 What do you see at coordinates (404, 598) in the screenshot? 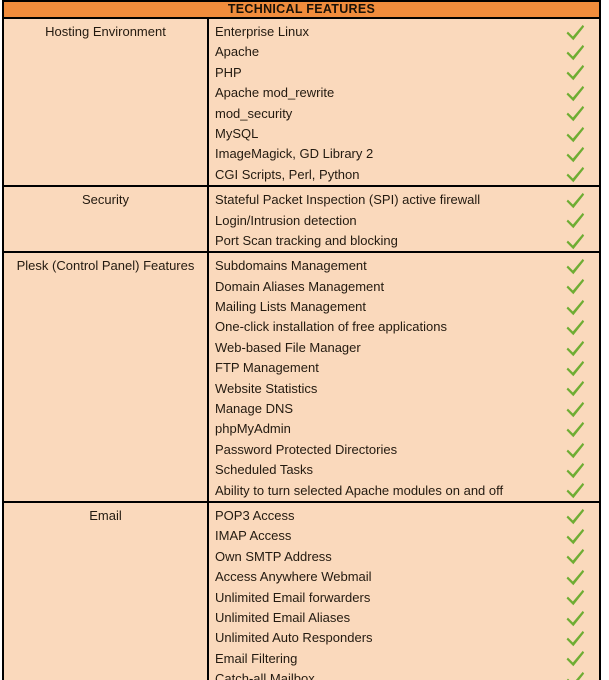
I see `table-row: Unlimited Email forwarders` at bounding box center [404, 598].